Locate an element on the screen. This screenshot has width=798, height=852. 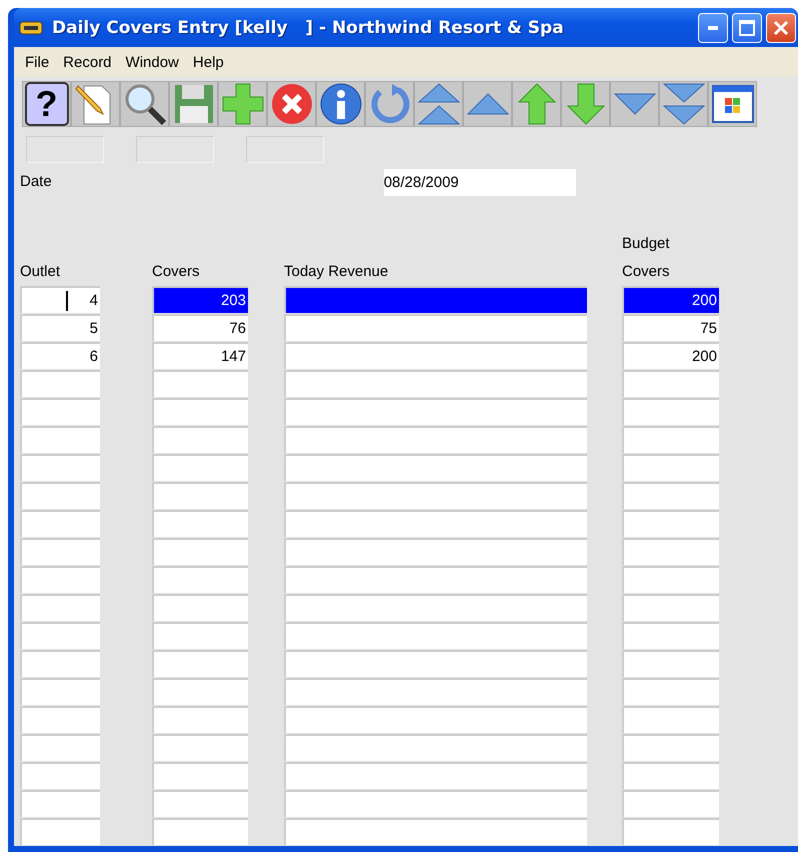
column-header: Outlet is located at coordinates (40, 271).